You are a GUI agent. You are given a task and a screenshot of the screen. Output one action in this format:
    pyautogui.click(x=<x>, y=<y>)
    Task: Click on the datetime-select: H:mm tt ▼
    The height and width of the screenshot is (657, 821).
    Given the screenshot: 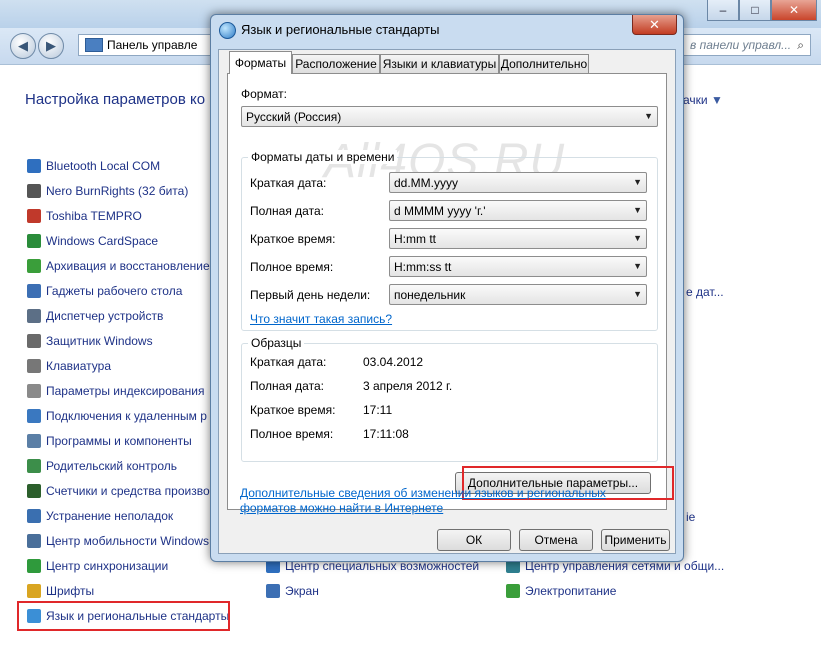 What is the action you would take?
    pyautogui.click(x=518, y=238)
    